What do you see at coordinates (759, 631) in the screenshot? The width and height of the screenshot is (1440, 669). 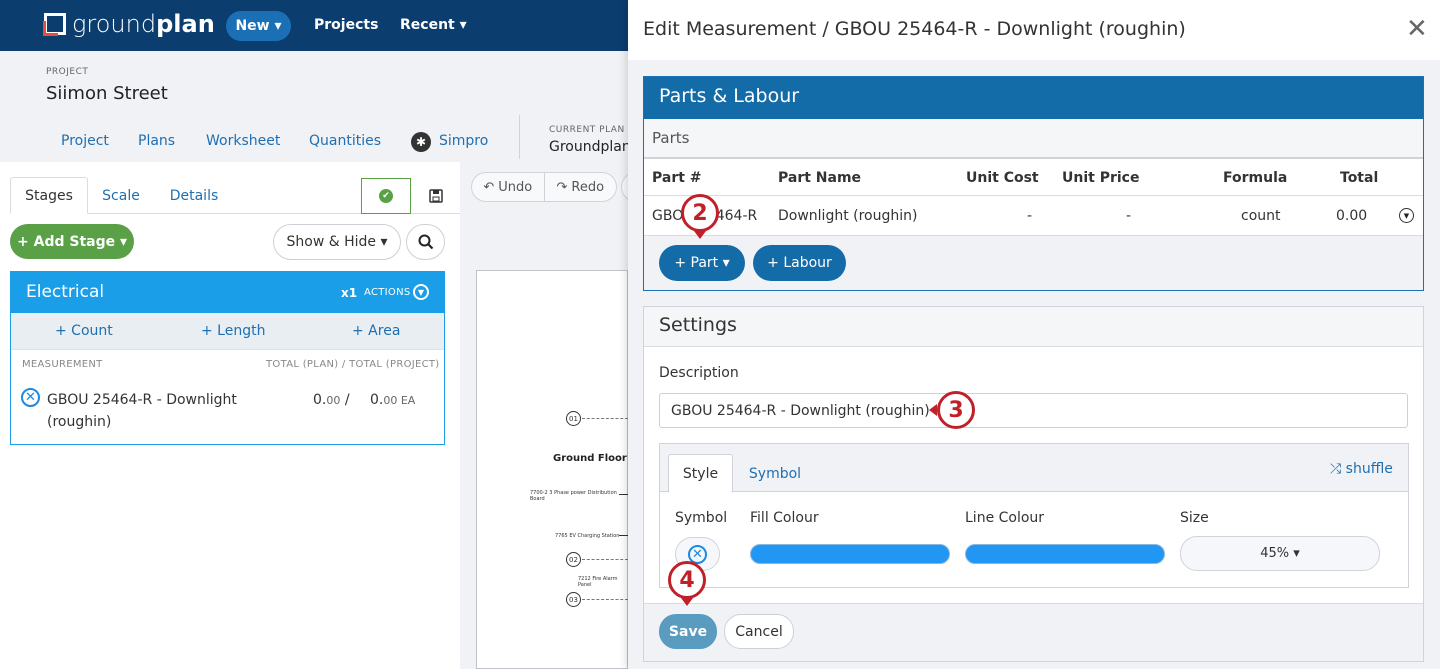 I see `cancel-button: Cancel` at bounding box center [759, 631].